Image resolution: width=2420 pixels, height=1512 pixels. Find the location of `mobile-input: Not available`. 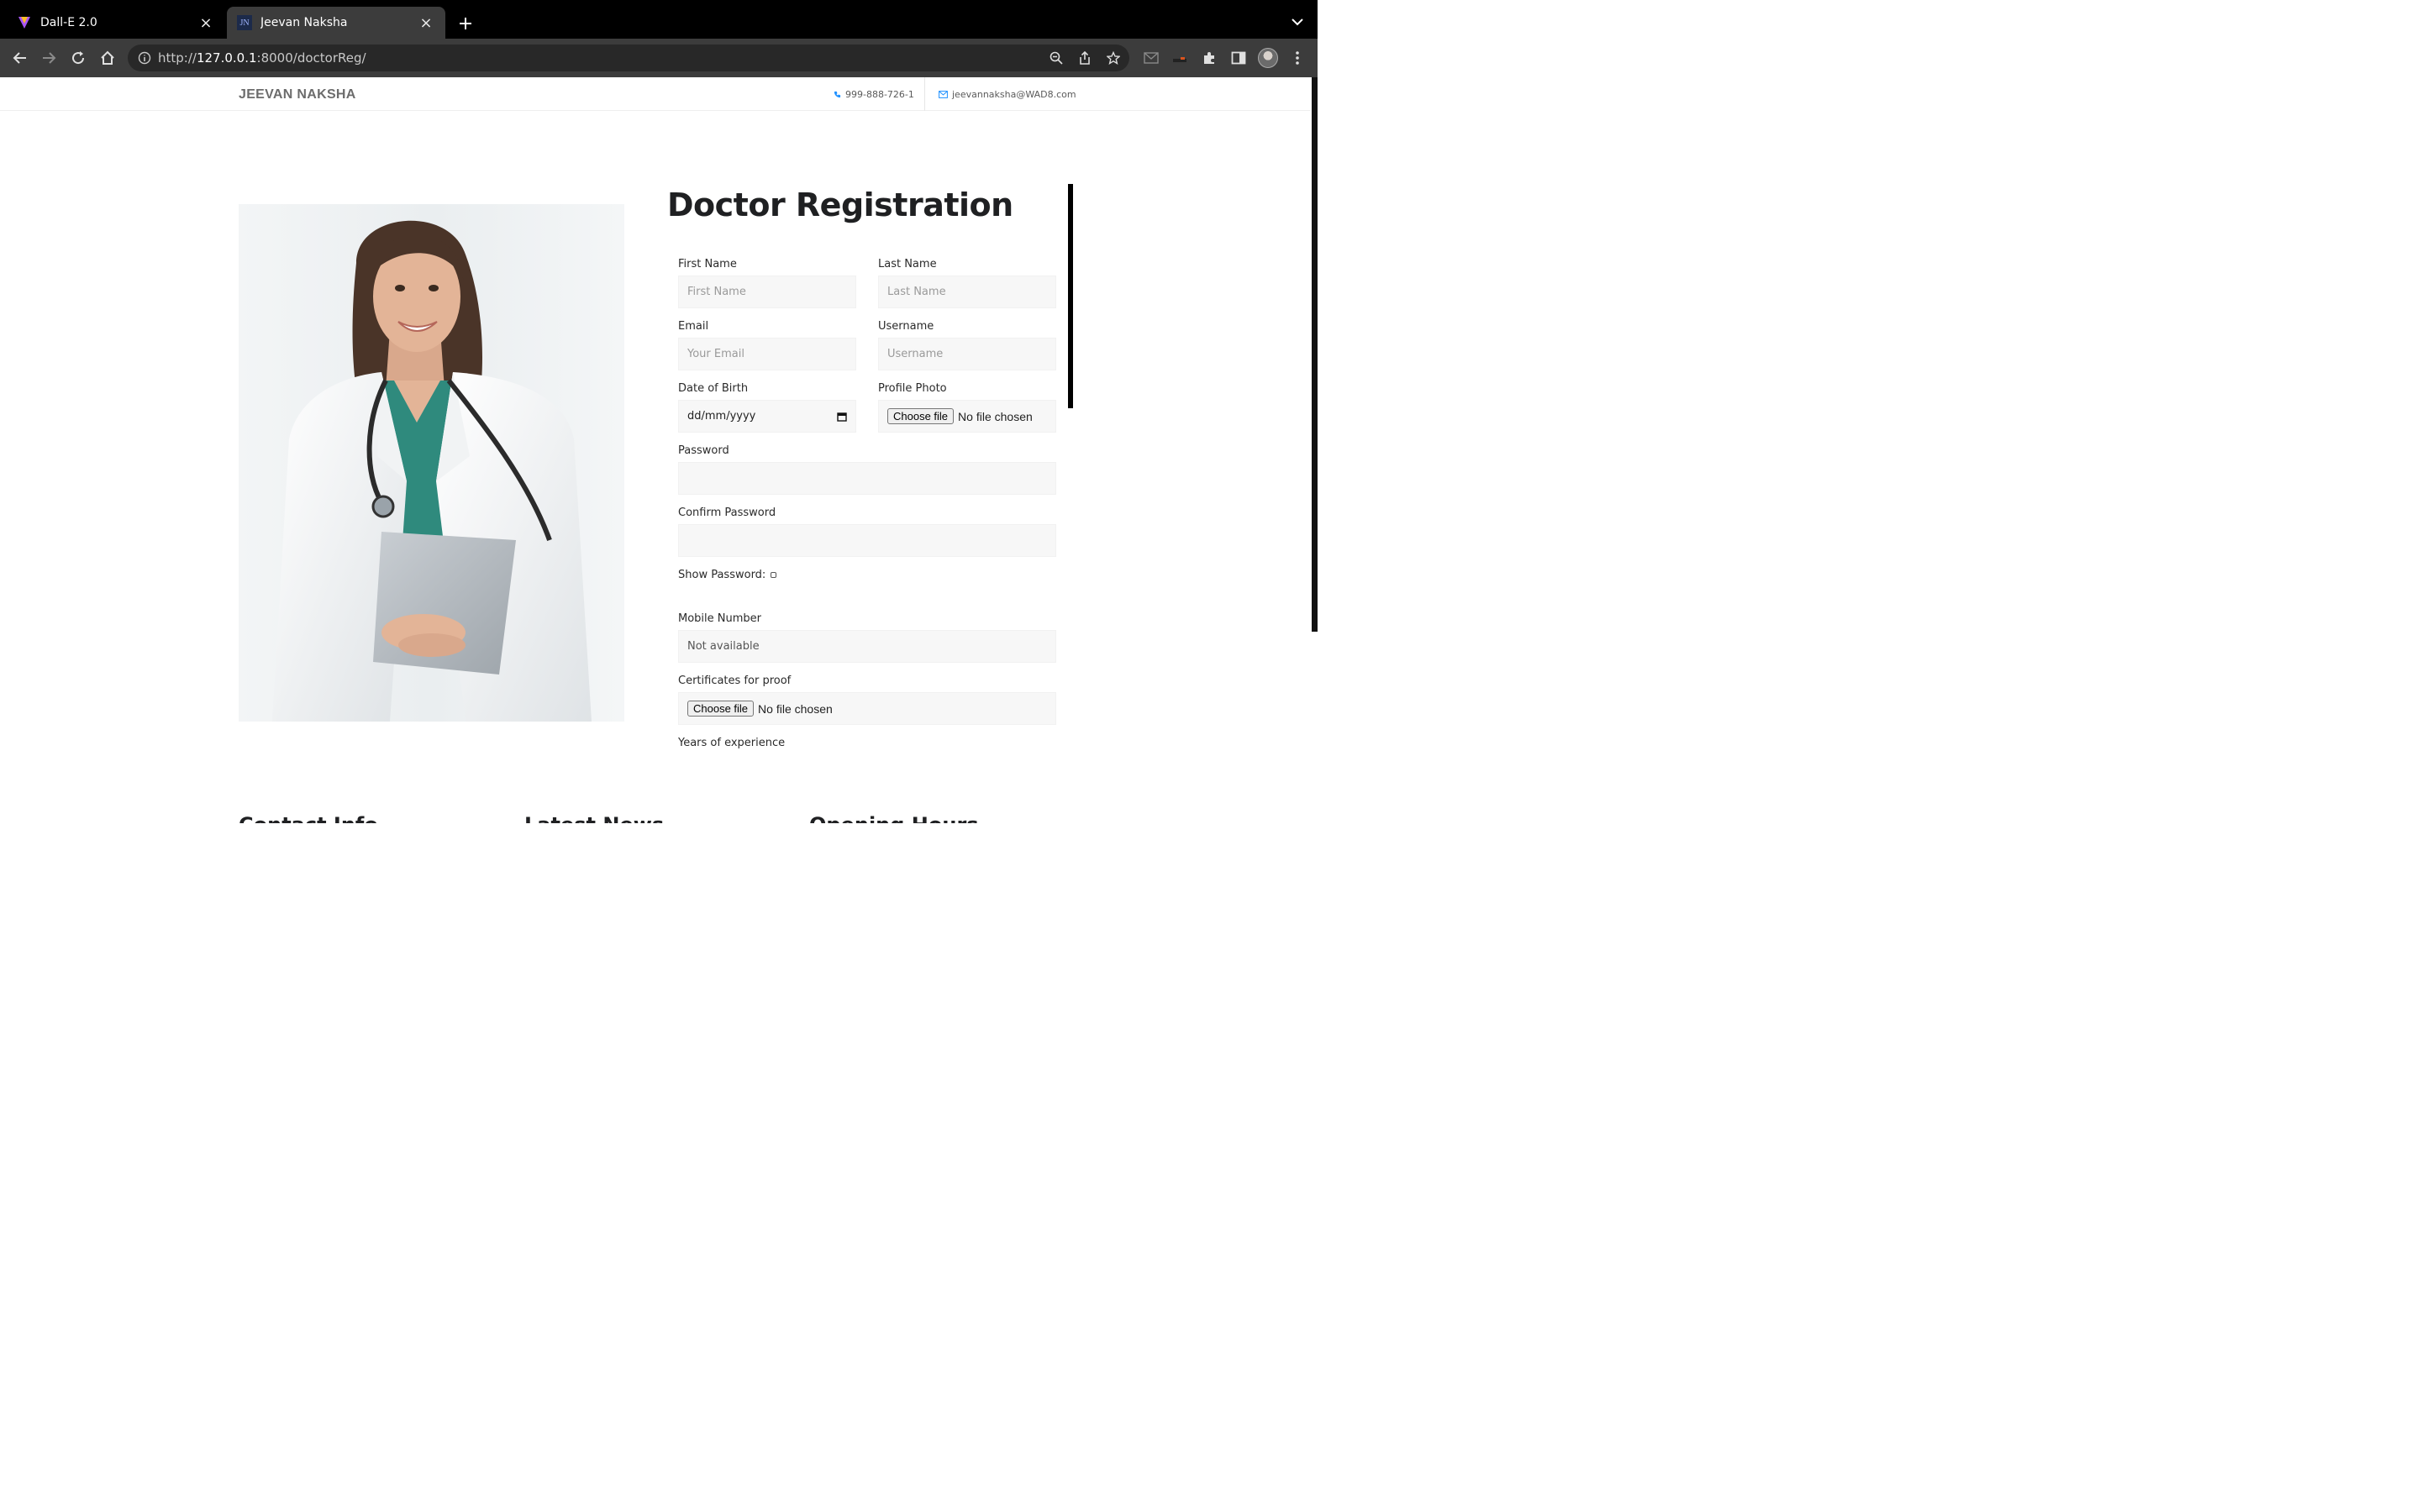

mobile-input: Not available is located at coordinates (867, 646).